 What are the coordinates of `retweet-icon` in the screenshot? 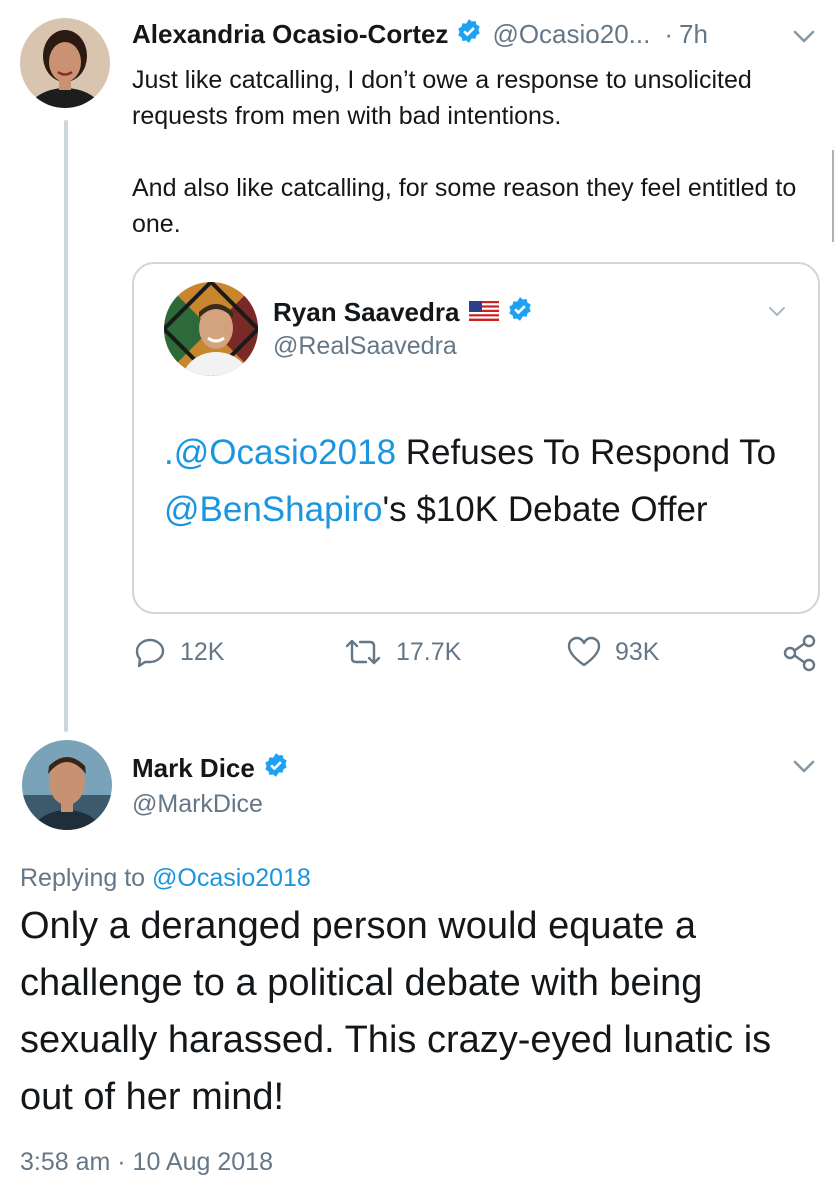 It's located at (363, 652).